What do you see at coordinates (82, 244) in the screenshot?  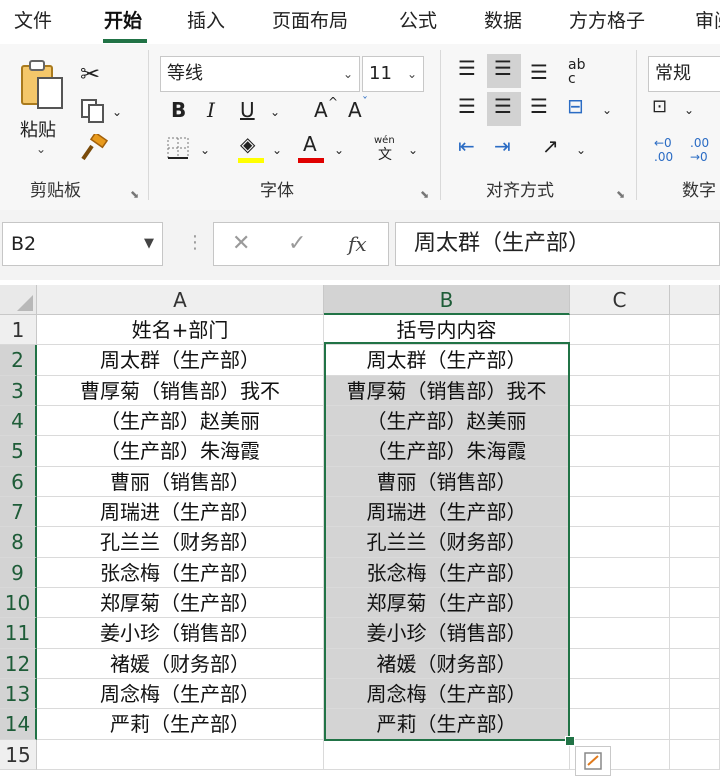 I see `name-box: B2 ▼` at bounding box center [82, 244].